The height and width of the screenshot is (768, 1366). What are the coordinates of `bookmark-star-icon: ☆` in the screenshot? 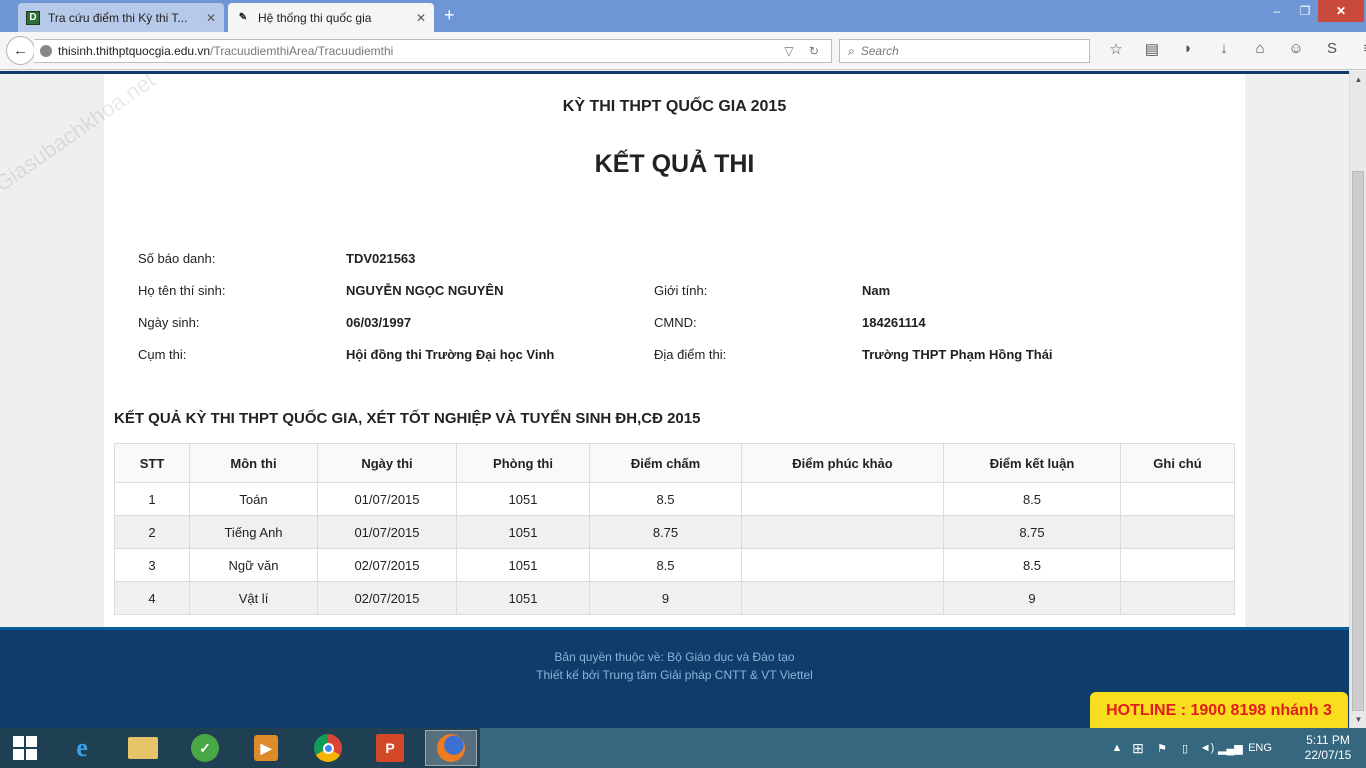 It's located at (1116, 49).